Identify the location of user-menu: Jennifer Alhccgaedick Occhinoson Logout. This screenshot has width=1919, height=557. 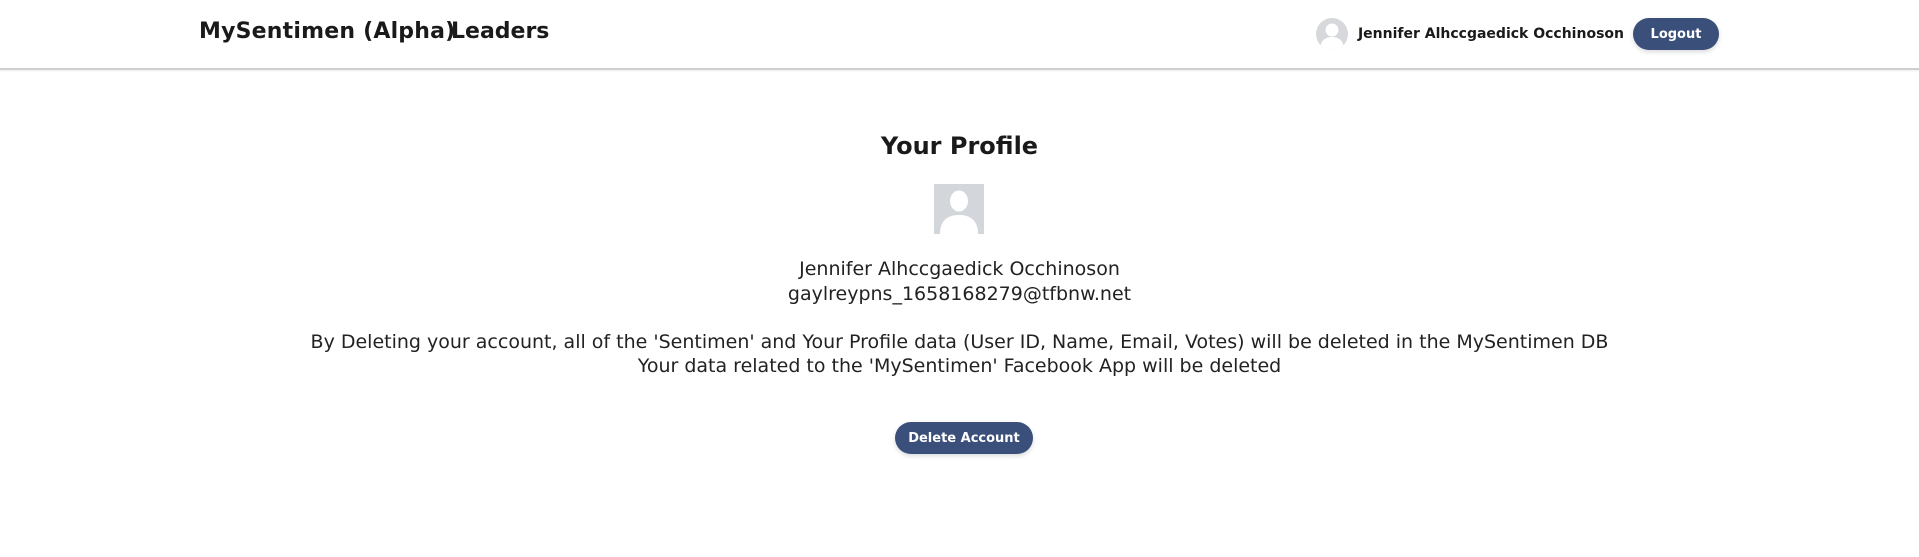
(1517, 34).